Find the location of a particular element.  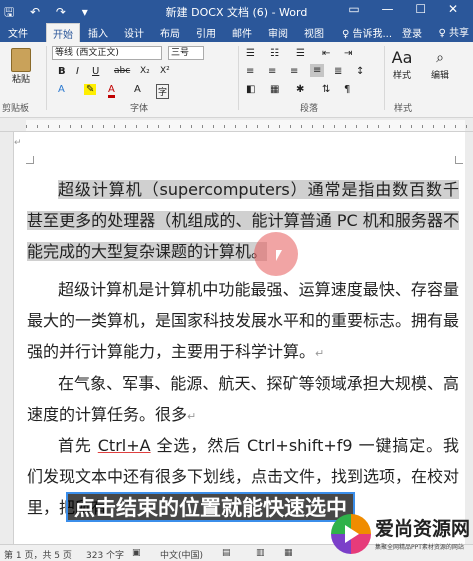

ruler-ticks is located at coordinates (247, 126).